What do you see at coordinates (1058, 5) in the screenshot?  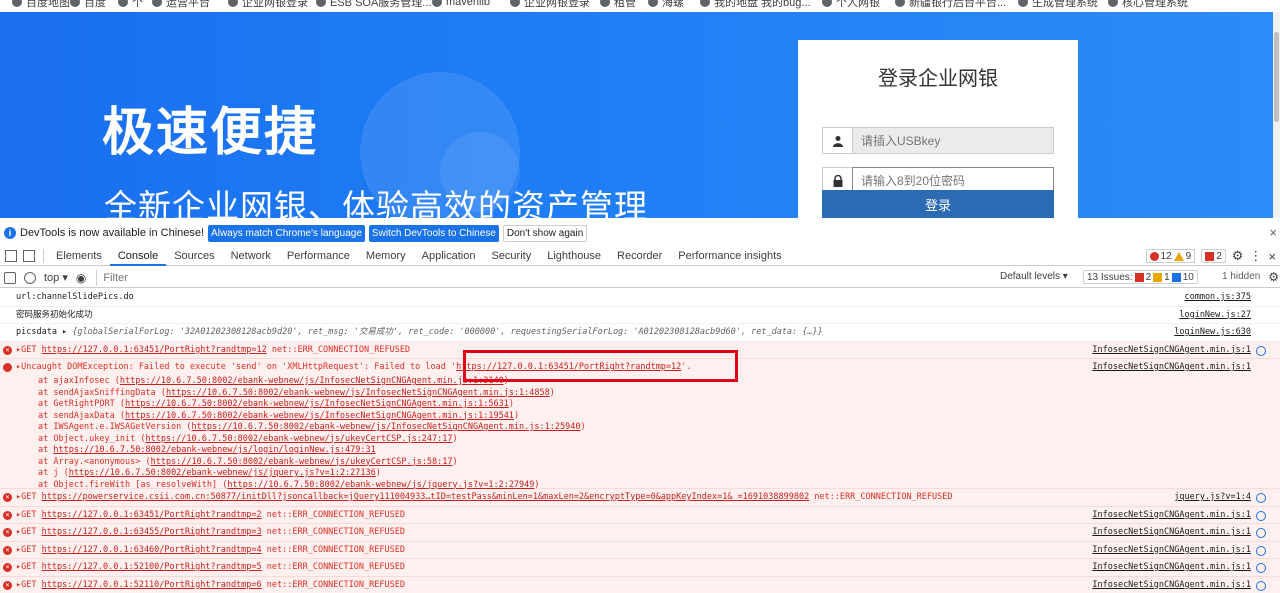 I see `bookmark: 生成管理系统` at bounding box center [1058, 5].